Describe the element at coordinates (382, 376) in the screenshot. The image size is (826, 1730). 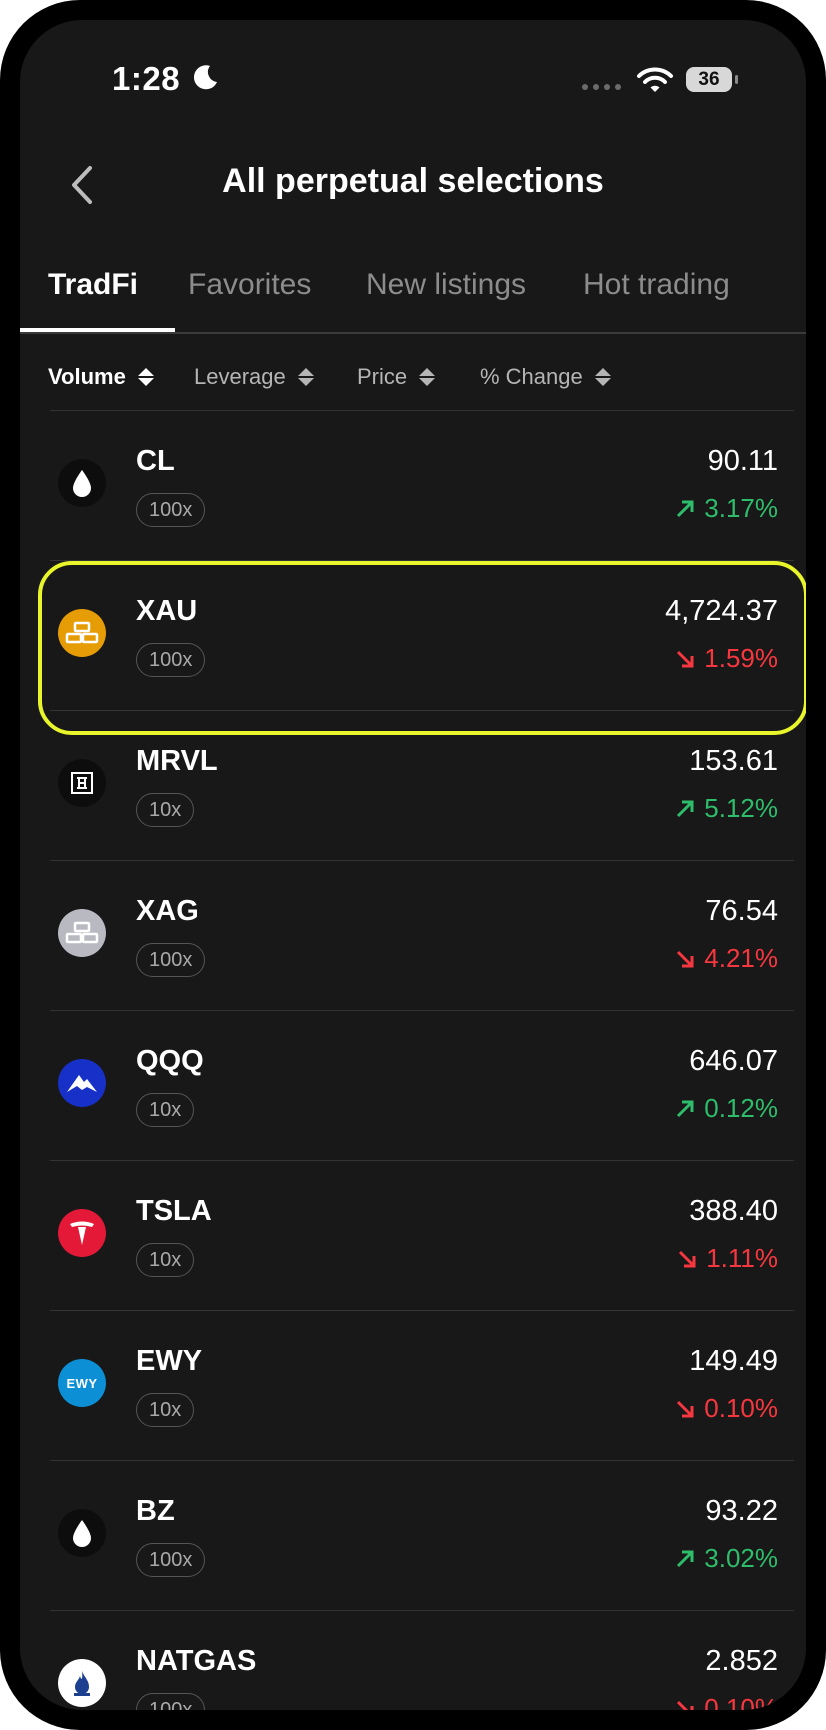
I see `sort-price-label: Price` at that location.